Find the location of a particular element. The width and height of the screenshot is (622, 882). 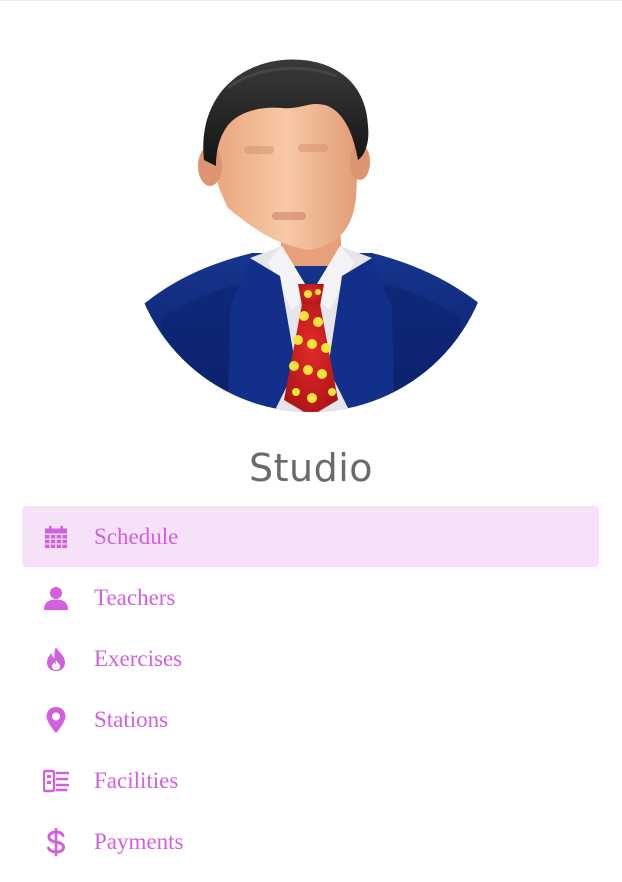

menu-item-stations: Stations is located at coordinates (310, 719).